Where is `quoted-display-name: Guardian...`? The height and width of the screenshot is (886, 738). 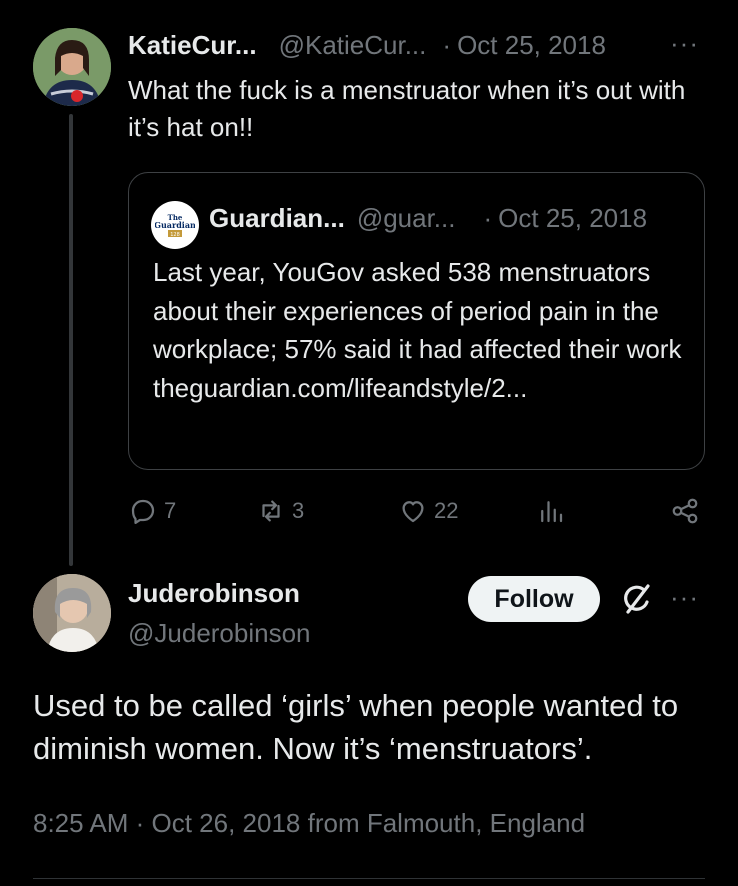 quoted-display-name: Guardian... is located at coordinates (277, 218).